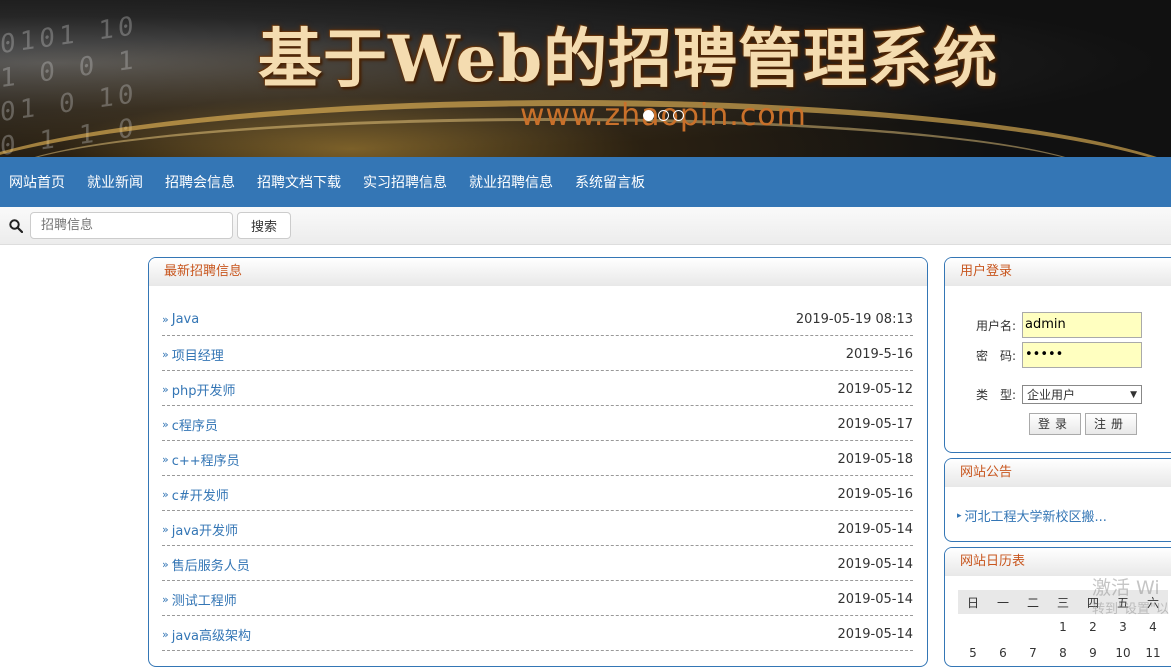 The image size is (1171, 667). I want to click on job-link: » java开发师, so click(200, 529).